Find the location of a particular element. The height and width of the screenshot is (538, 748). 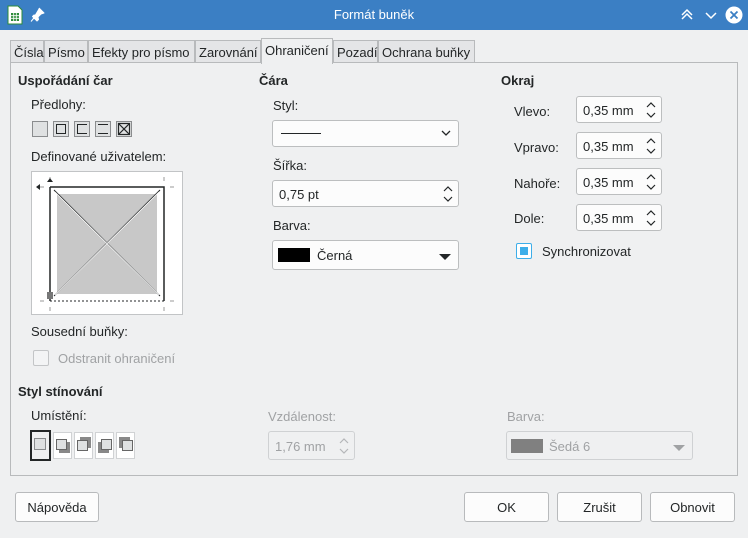

shadow-none-icon is located at coordinates (40, 445).